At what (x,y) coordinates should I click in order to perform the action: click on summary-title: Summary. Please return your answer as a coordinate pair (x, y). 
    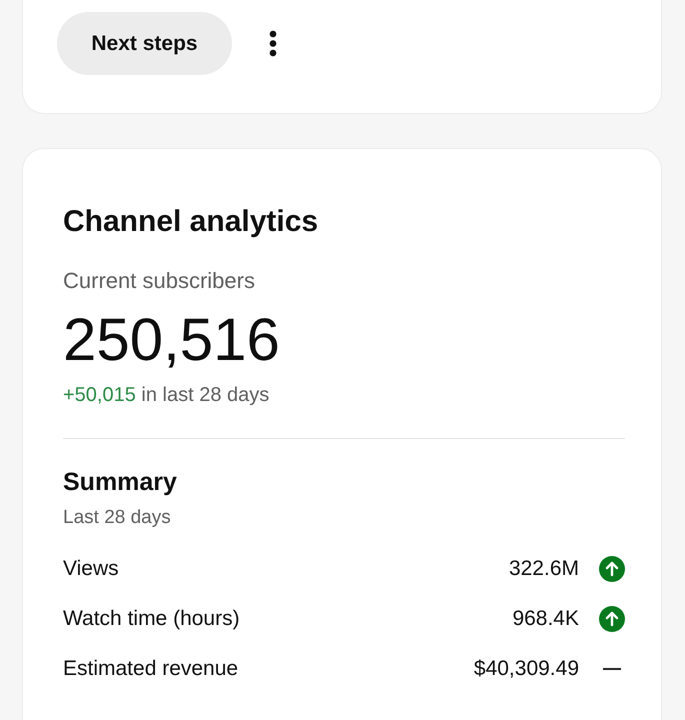
    Looking at the image, I should click on (120, 482).